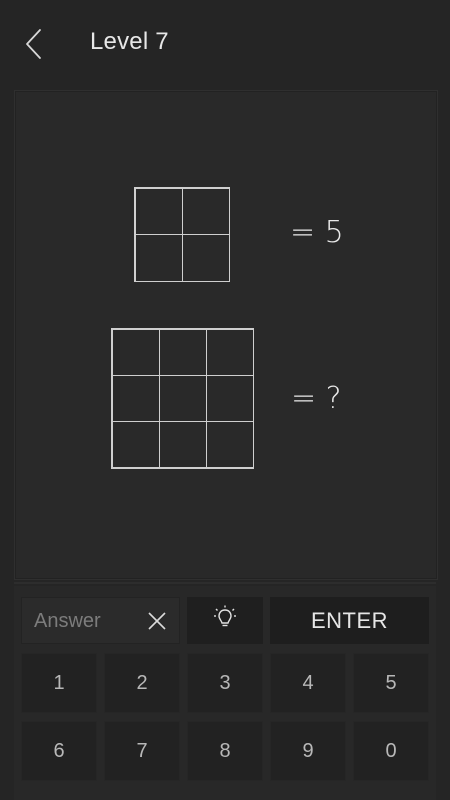  I want to click on grid-3x3, so click(182, 398).